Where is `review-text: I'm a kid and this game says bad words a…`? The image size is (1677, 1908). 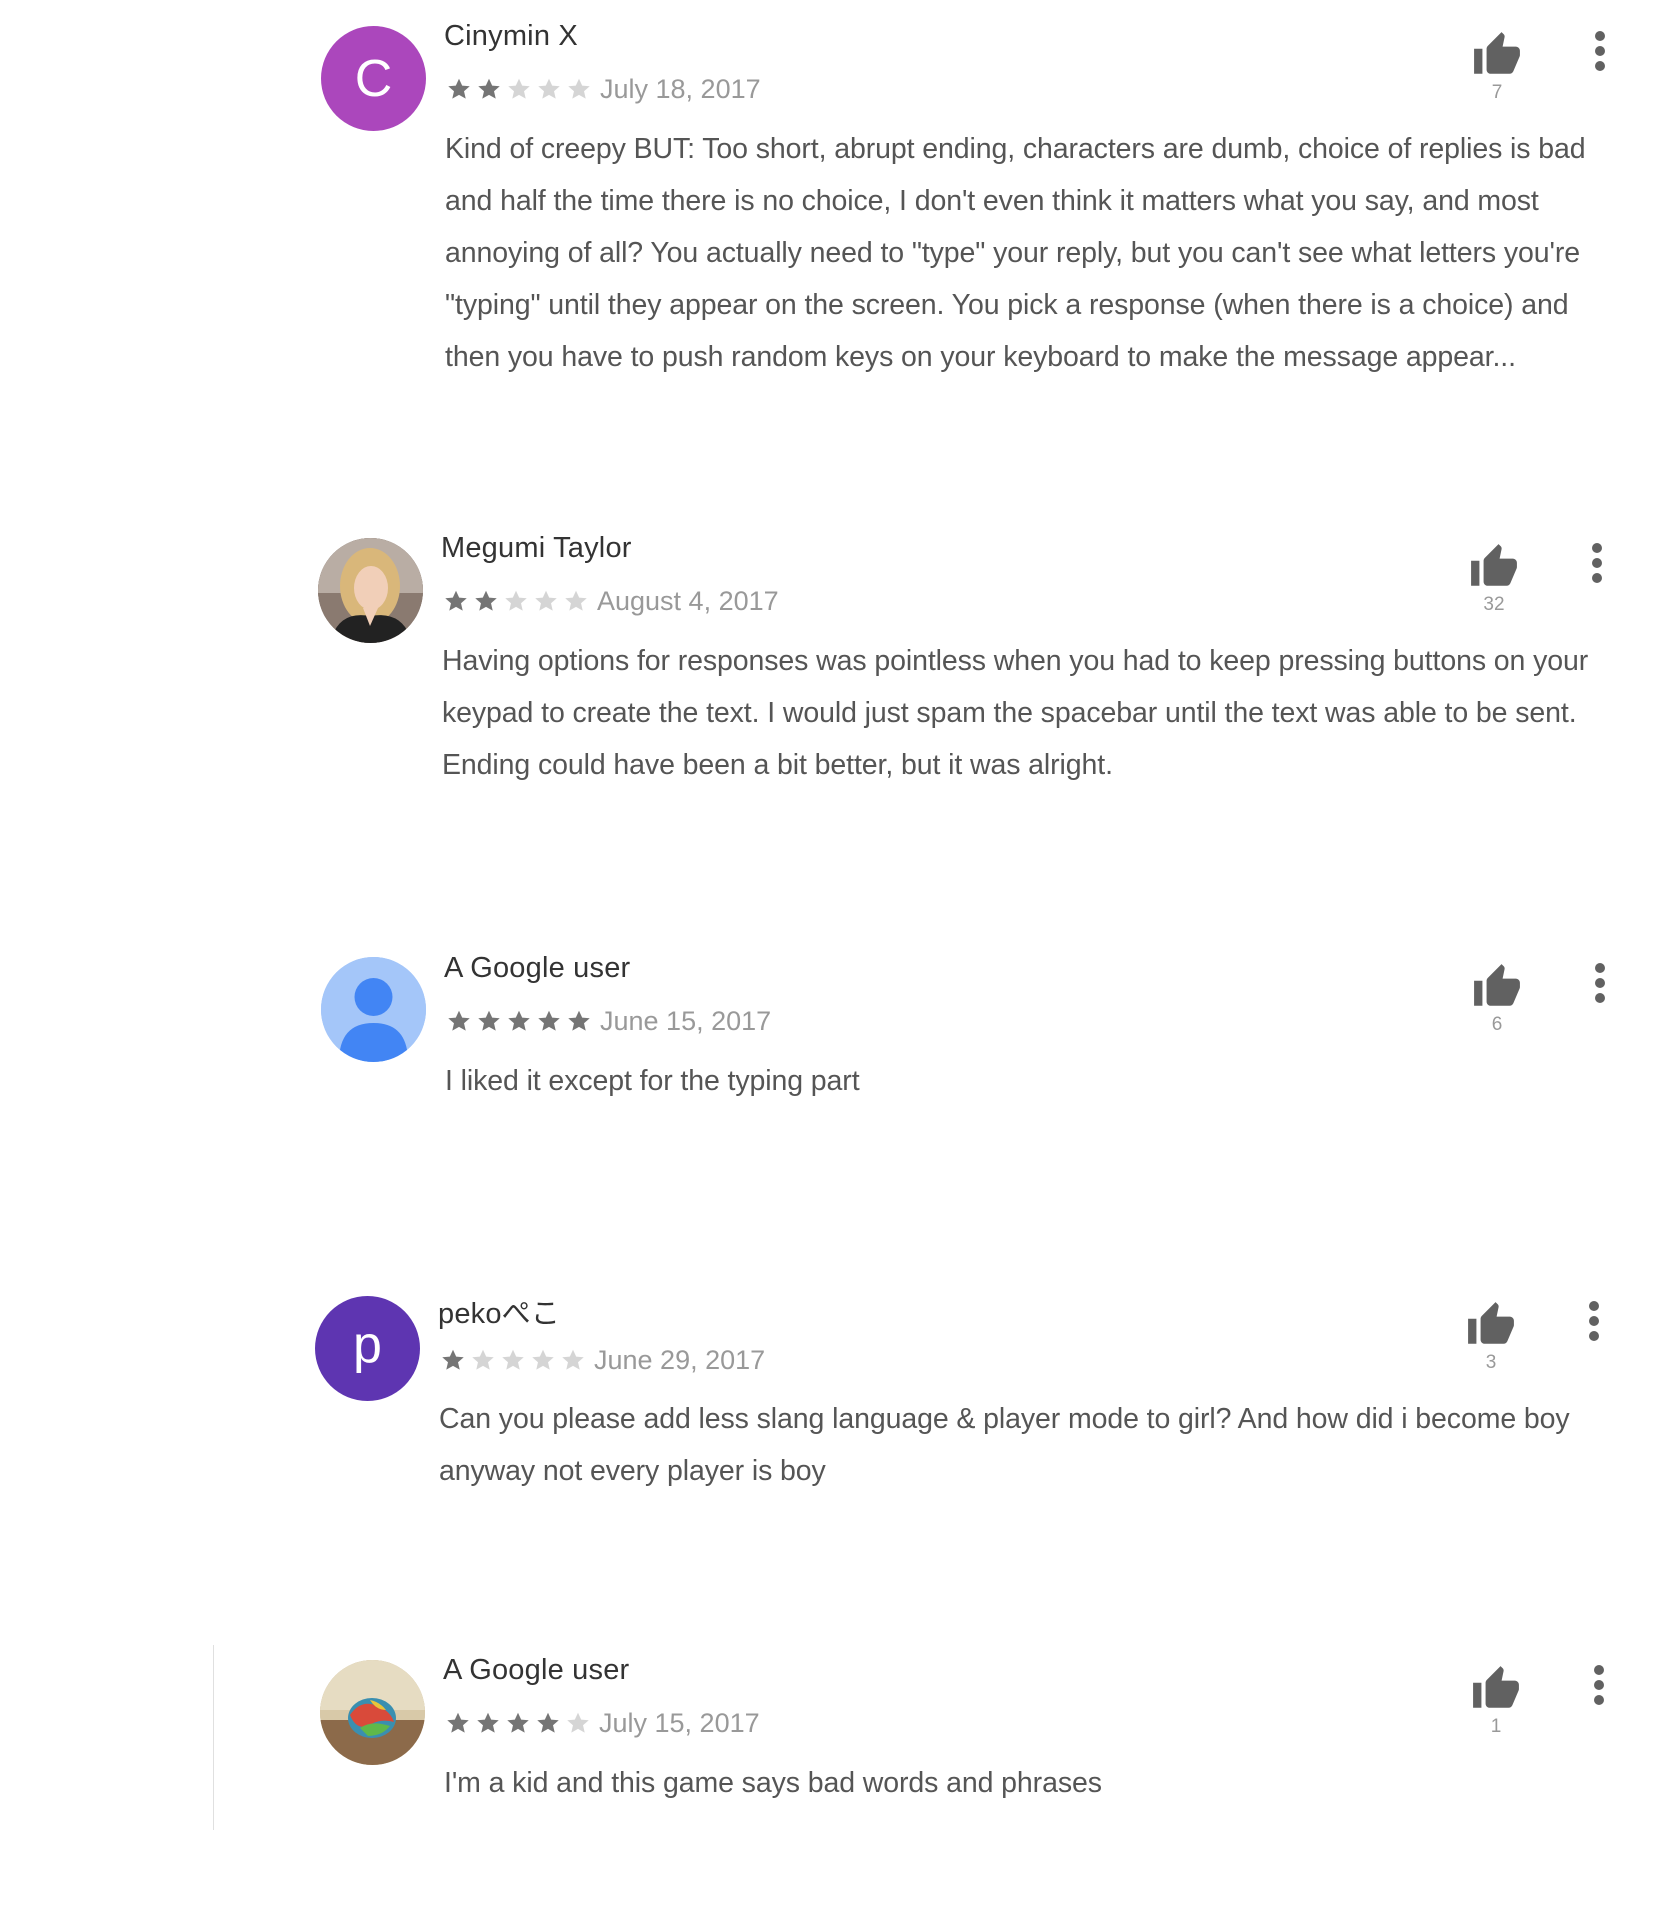 review-text: I'm a kid and this game says bad words a… is located at coordinates (773, 1783).